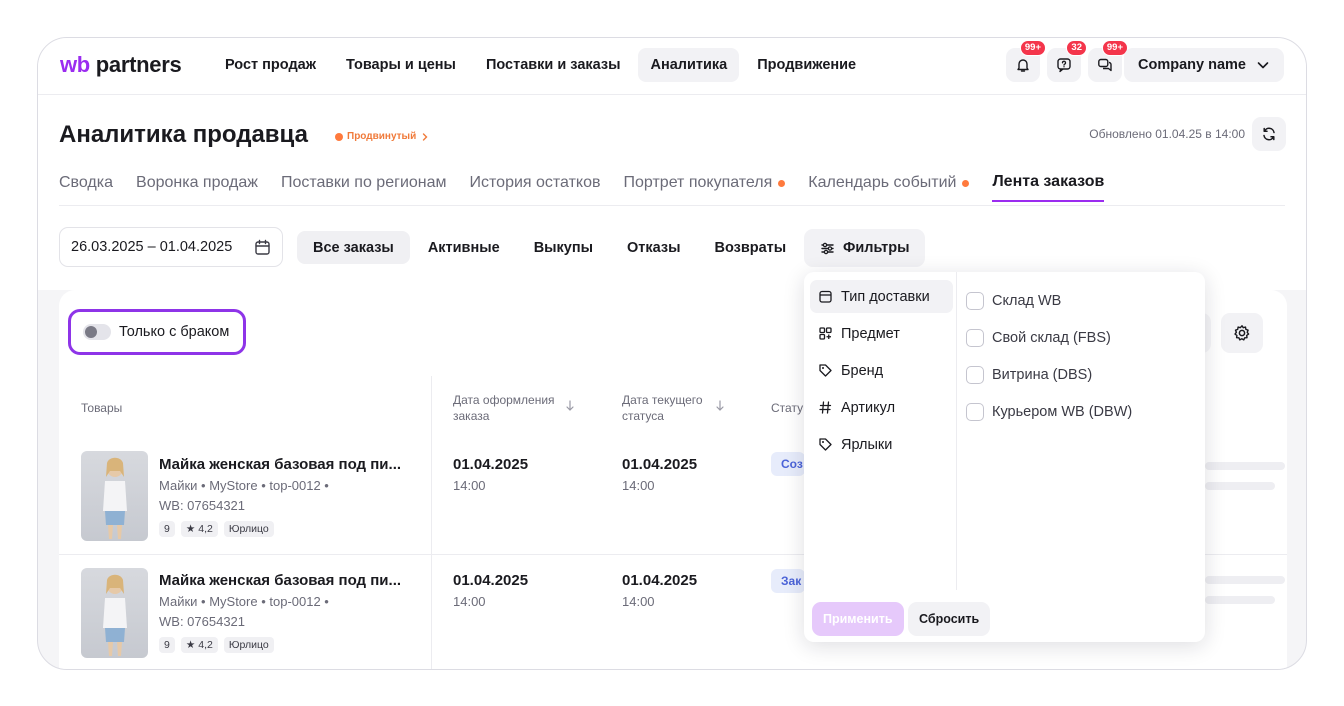 The height and width of the screenshot is (706, 1344). I want to click on header-order-date: Дата оформления заказа, so click(504, 408).